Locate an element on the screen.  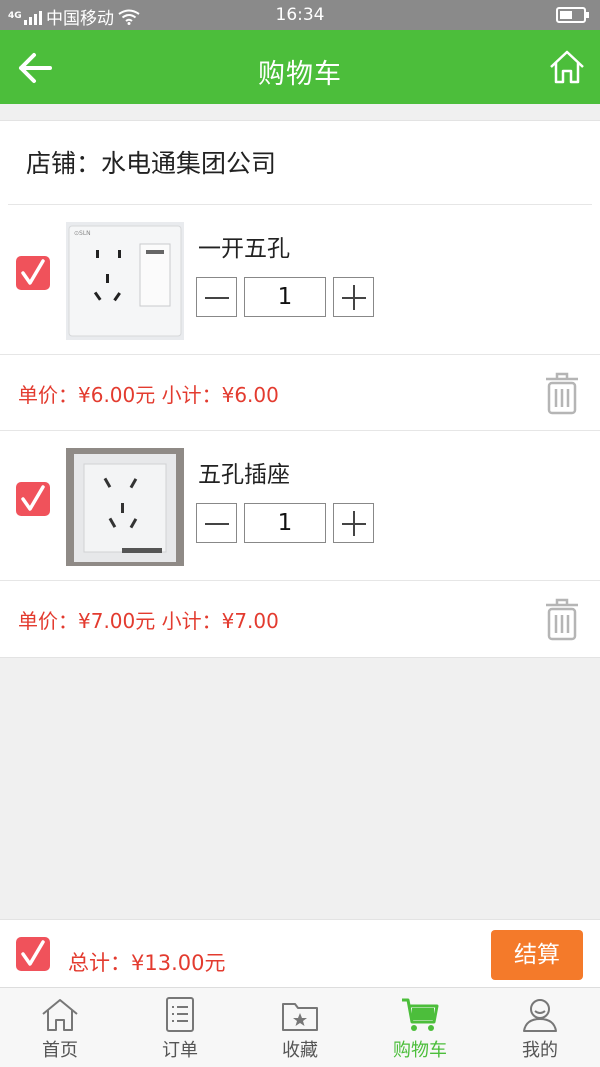
cart-icon is located at coordinates (420, 1014).